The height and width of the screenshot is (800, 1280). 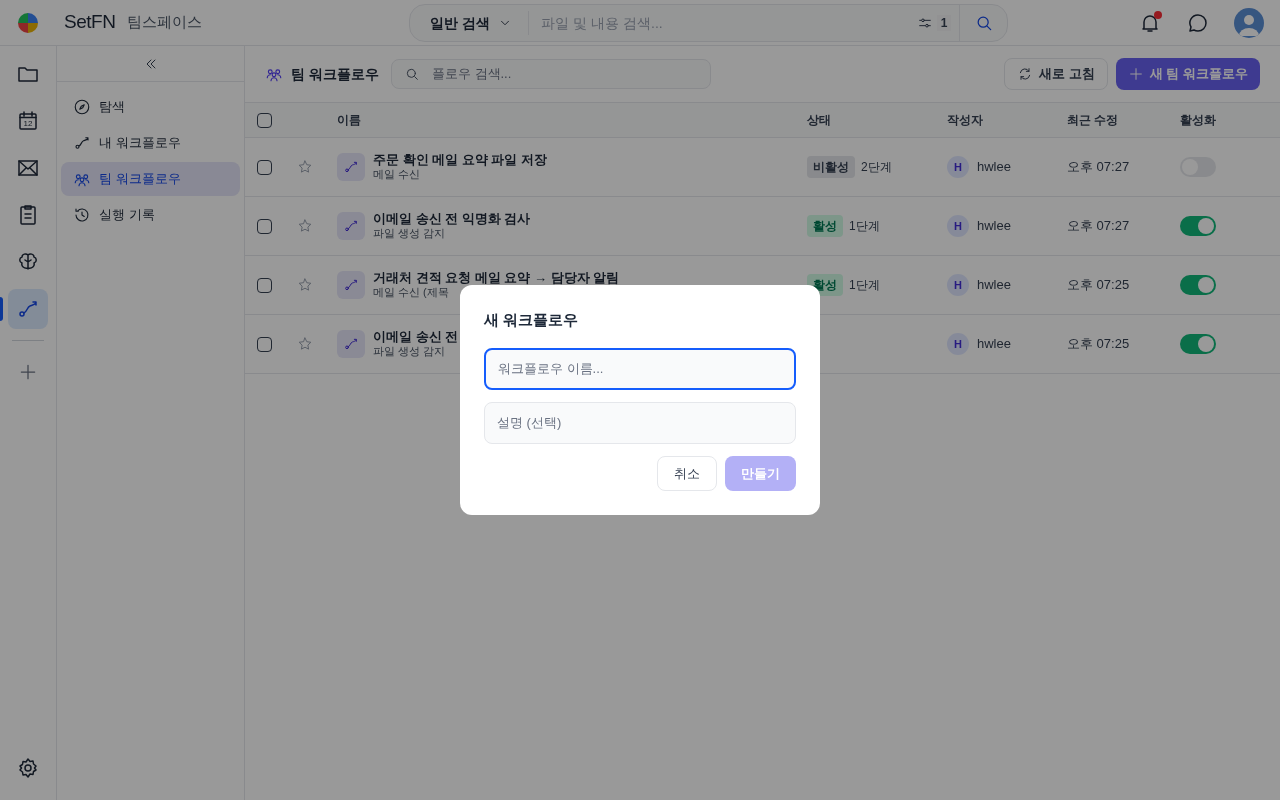 I want to click on workflow-name: 주문 확인 메일 요약 파일 저장, so click(x=460, y=160).